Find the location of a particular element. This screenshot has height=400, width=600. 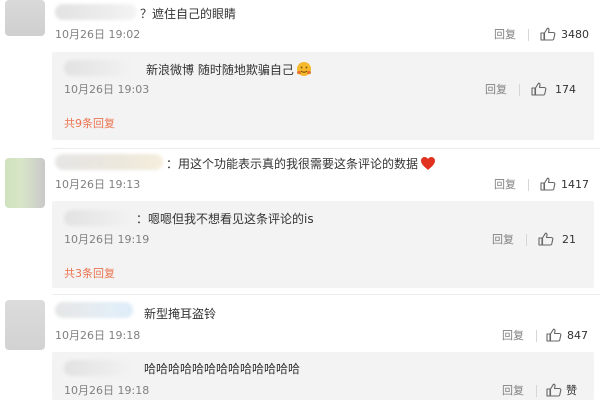

like-count: 3480 is located at coordinates (575, 34).